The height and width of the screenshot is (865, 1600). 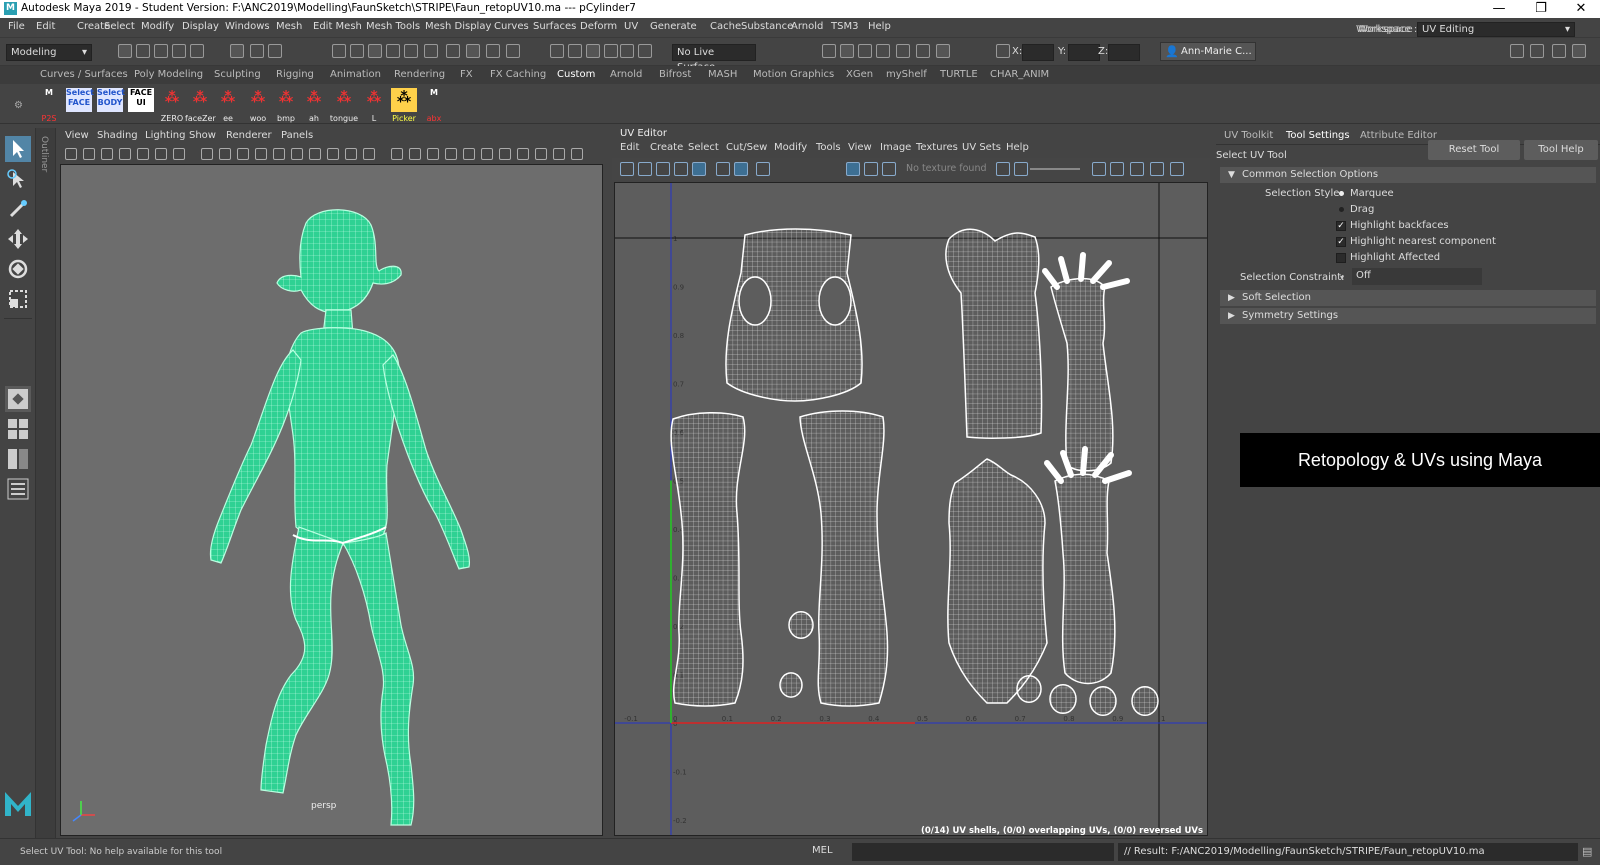 What do you see at coordinates (1581, 8) in the screenshot?
I see `close-button: ✕` at bounding box center [1581, 8].